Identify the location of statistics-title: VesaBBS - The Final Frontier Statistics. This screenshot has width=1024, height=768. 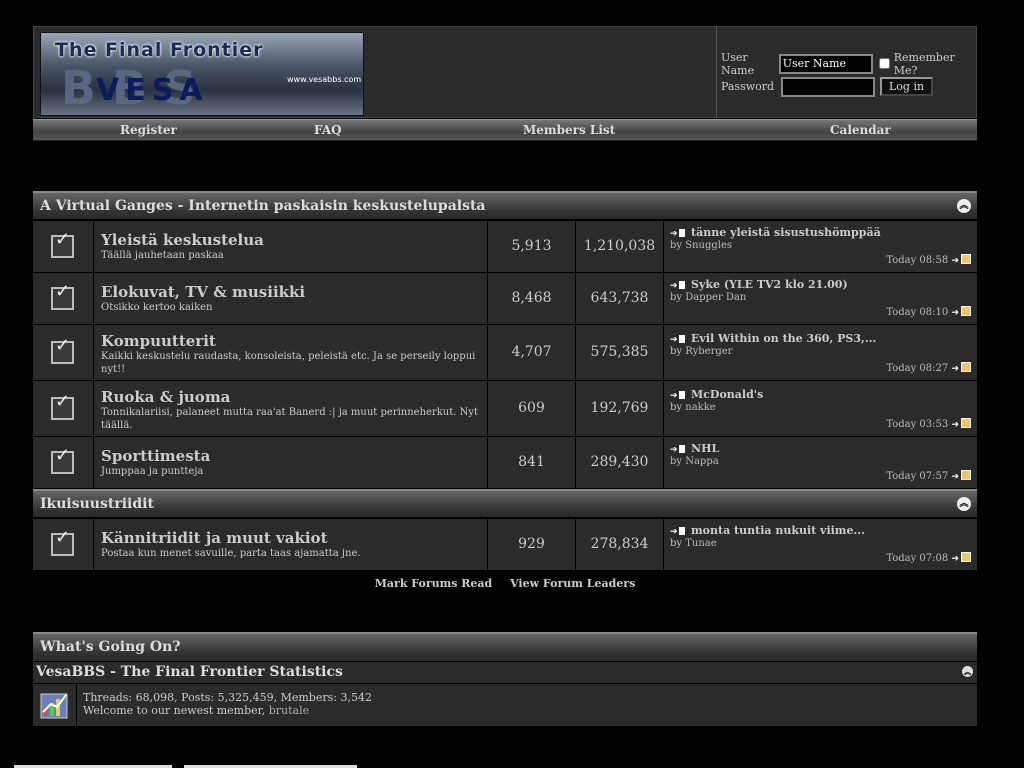
(189, 672).